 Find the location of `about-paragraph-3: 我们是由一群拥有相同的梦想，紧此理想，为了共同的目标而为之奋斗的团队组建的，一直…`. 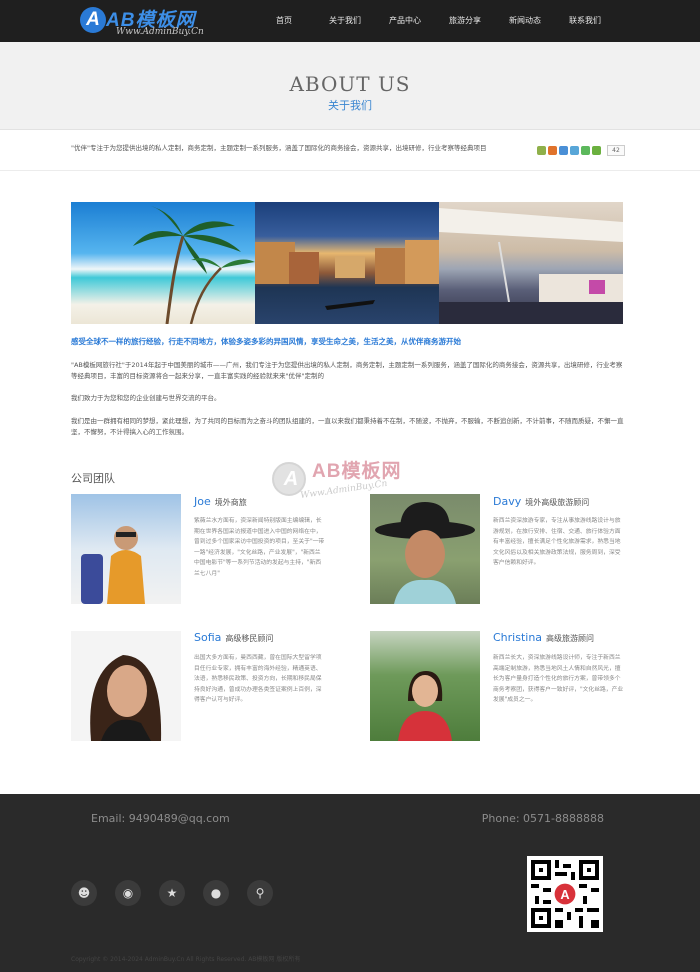

about-paragraph-3: 我们是由一群拥有相同的梦想，紧此理想，为了共同的目标而为之奋斗的团队组建的，一直… is located at coordinates (347, 426).